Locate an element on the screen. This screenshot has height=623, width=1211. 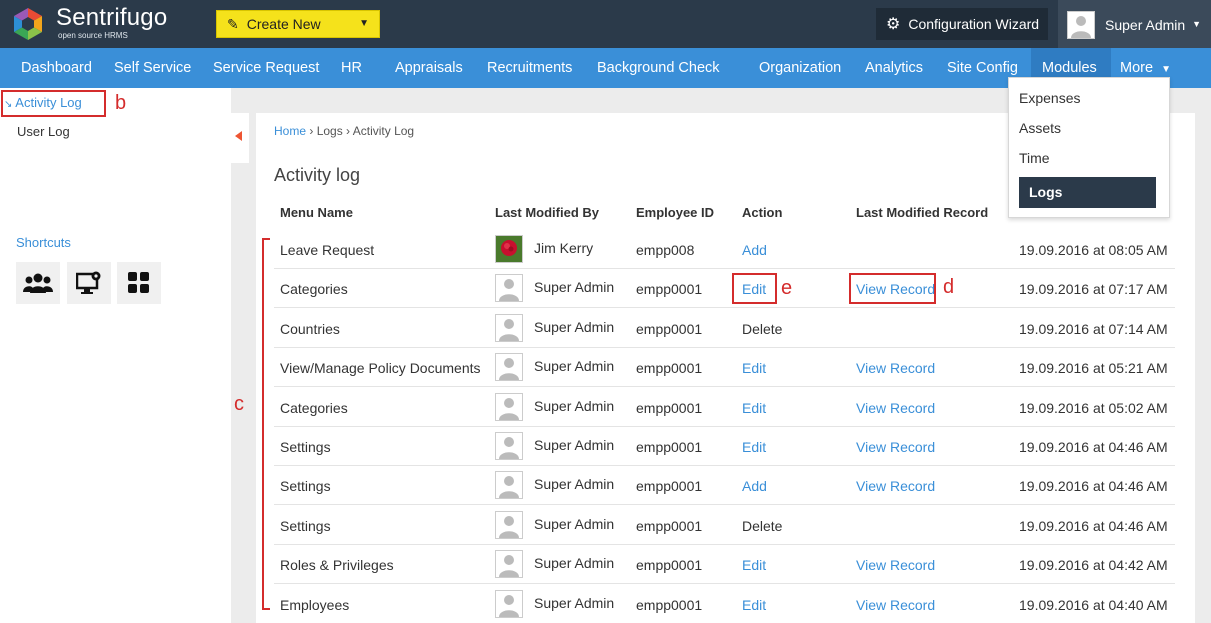
shortcut-modules-button is located at coordinates (139, 283).